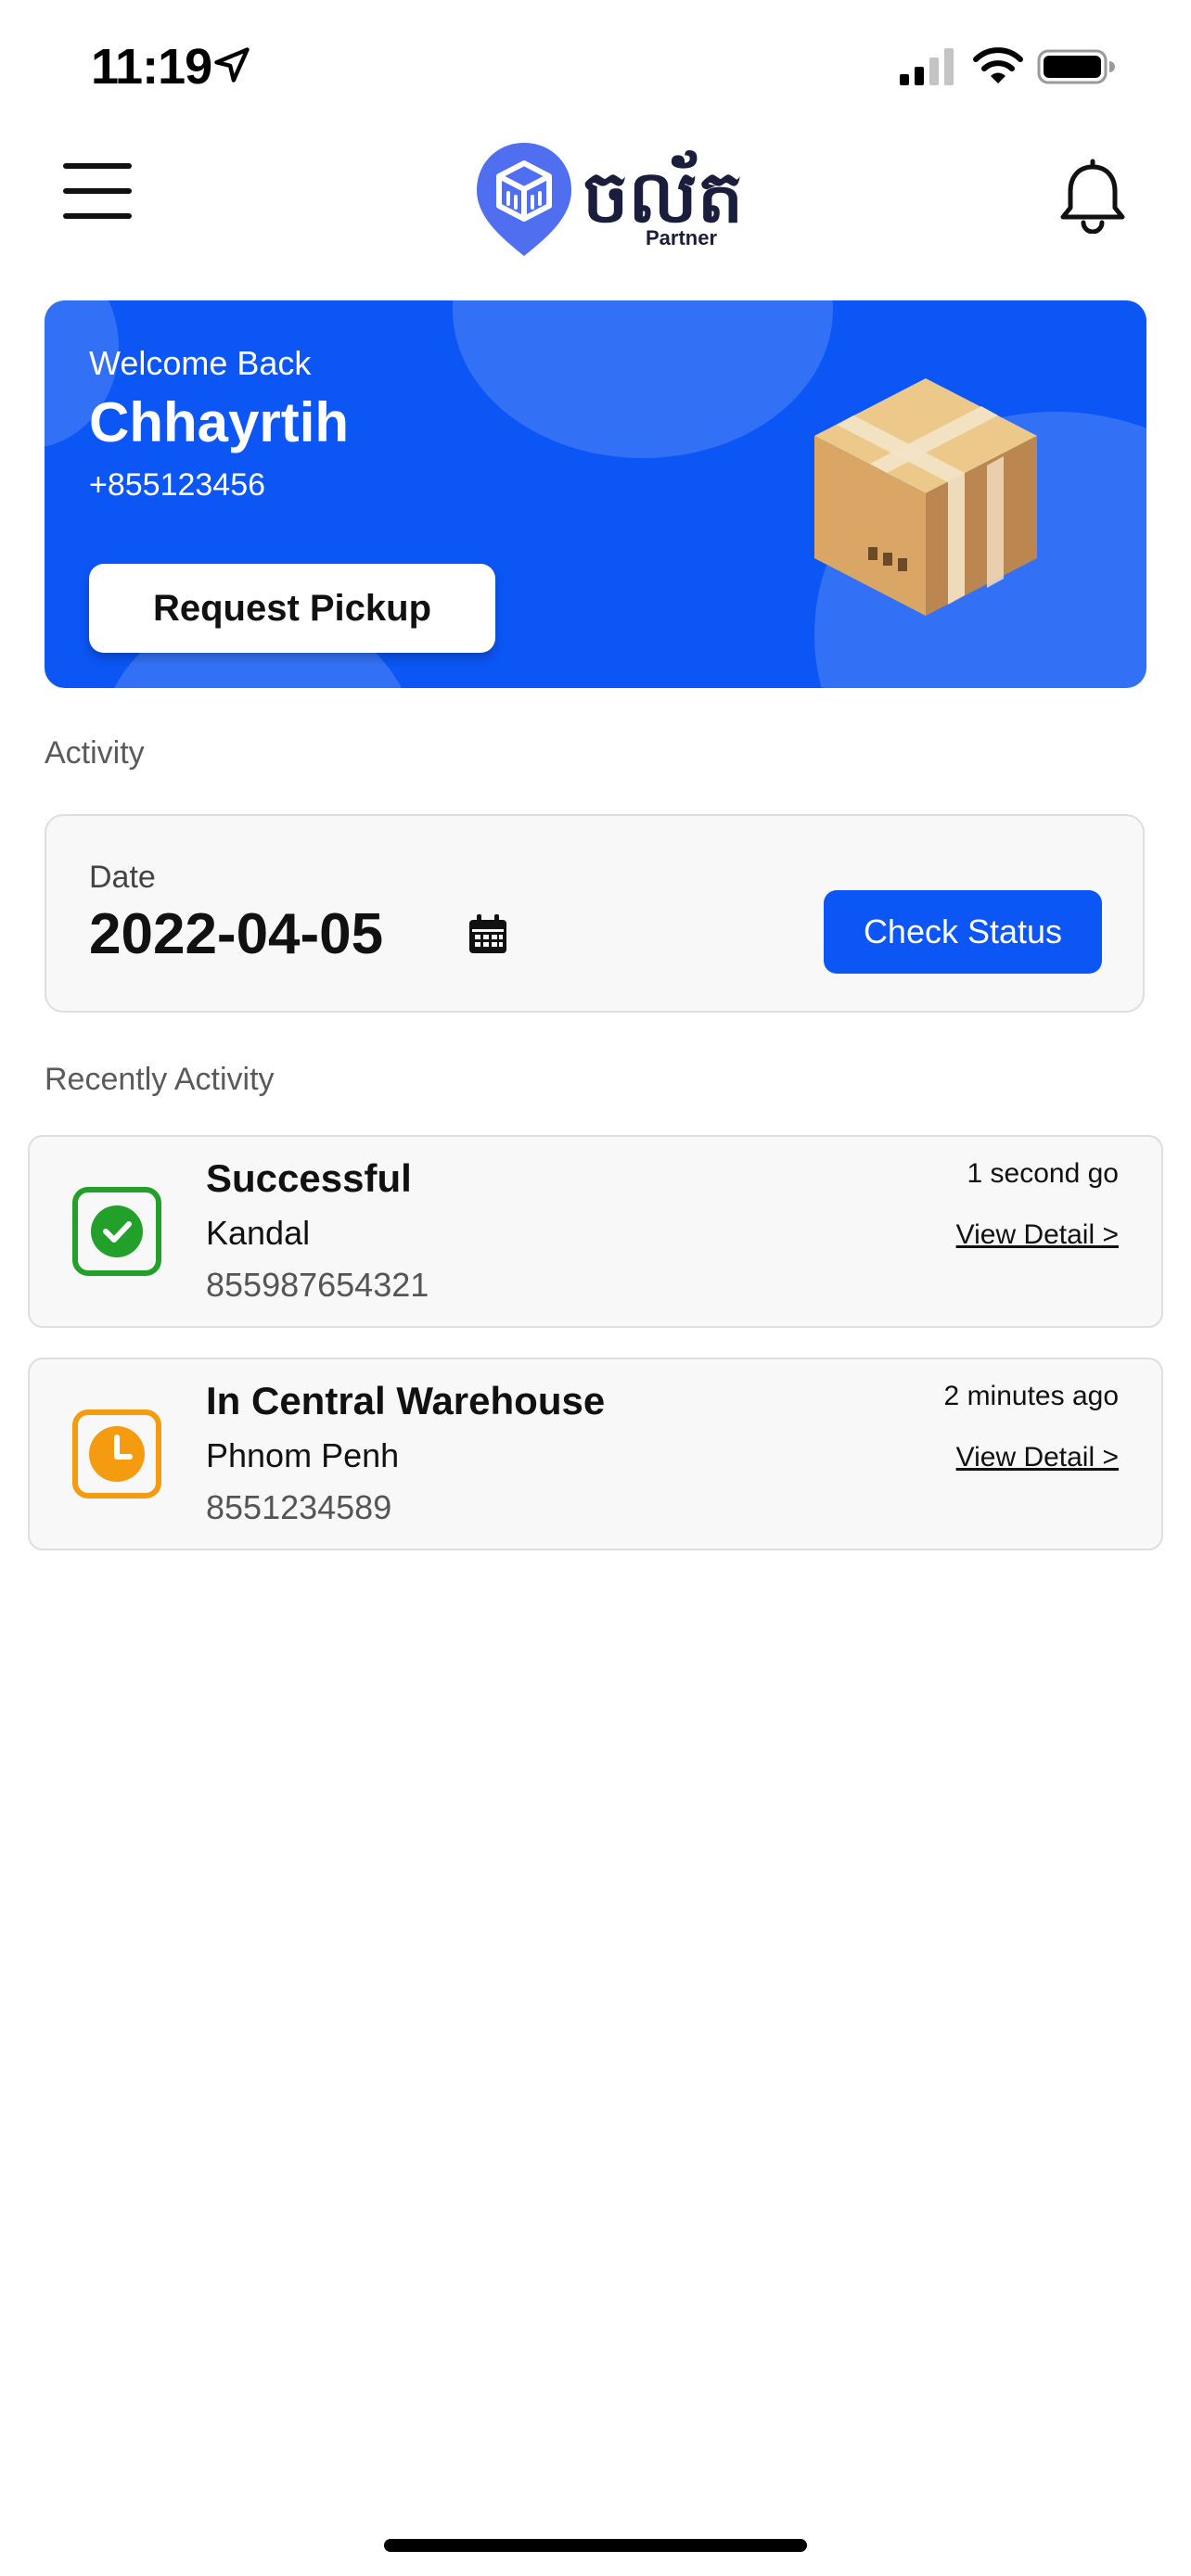 The image size is (1191, 2576). I want to click on app-header: ចល័ត Partner, so click(595, 199).